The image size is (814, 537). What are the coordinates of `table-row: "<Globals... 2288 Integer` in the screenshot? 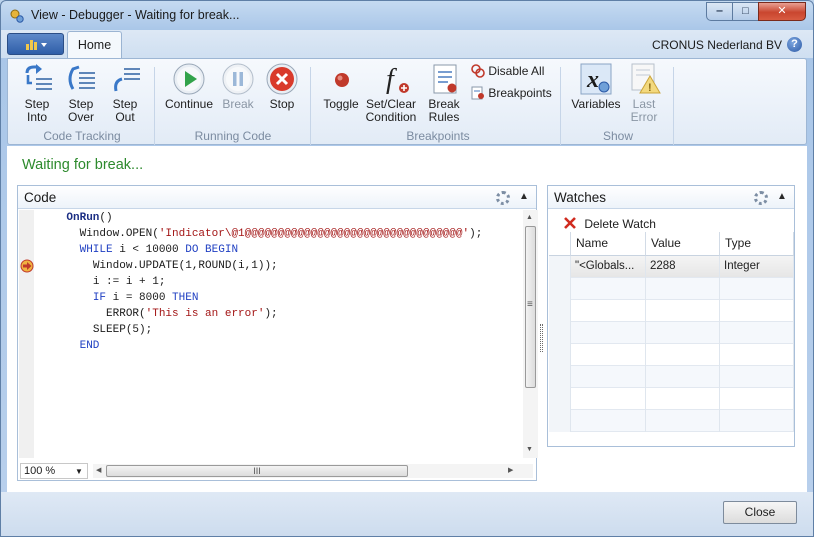 It's located at (671, 267).